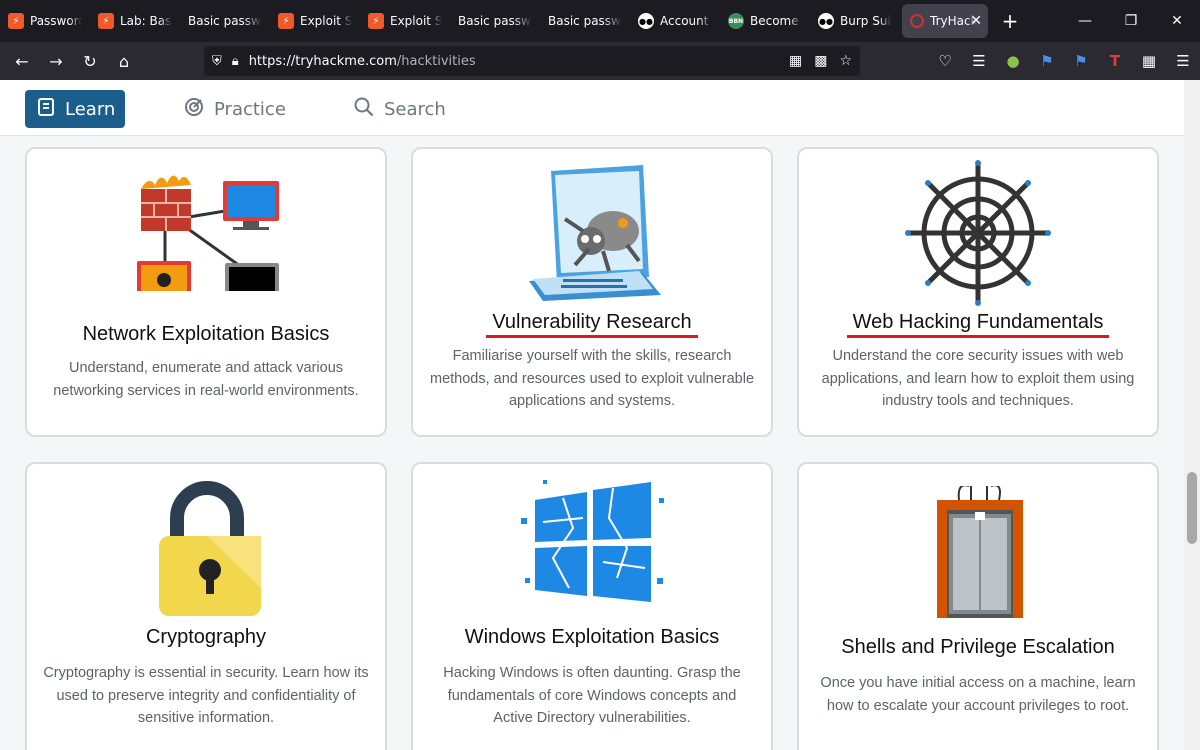 This screenshot has height=750, width=1200. What do you see at coordinates (210, 548) in the screenshot?
I see `padlock-icon` at bounding box center [210, 548].